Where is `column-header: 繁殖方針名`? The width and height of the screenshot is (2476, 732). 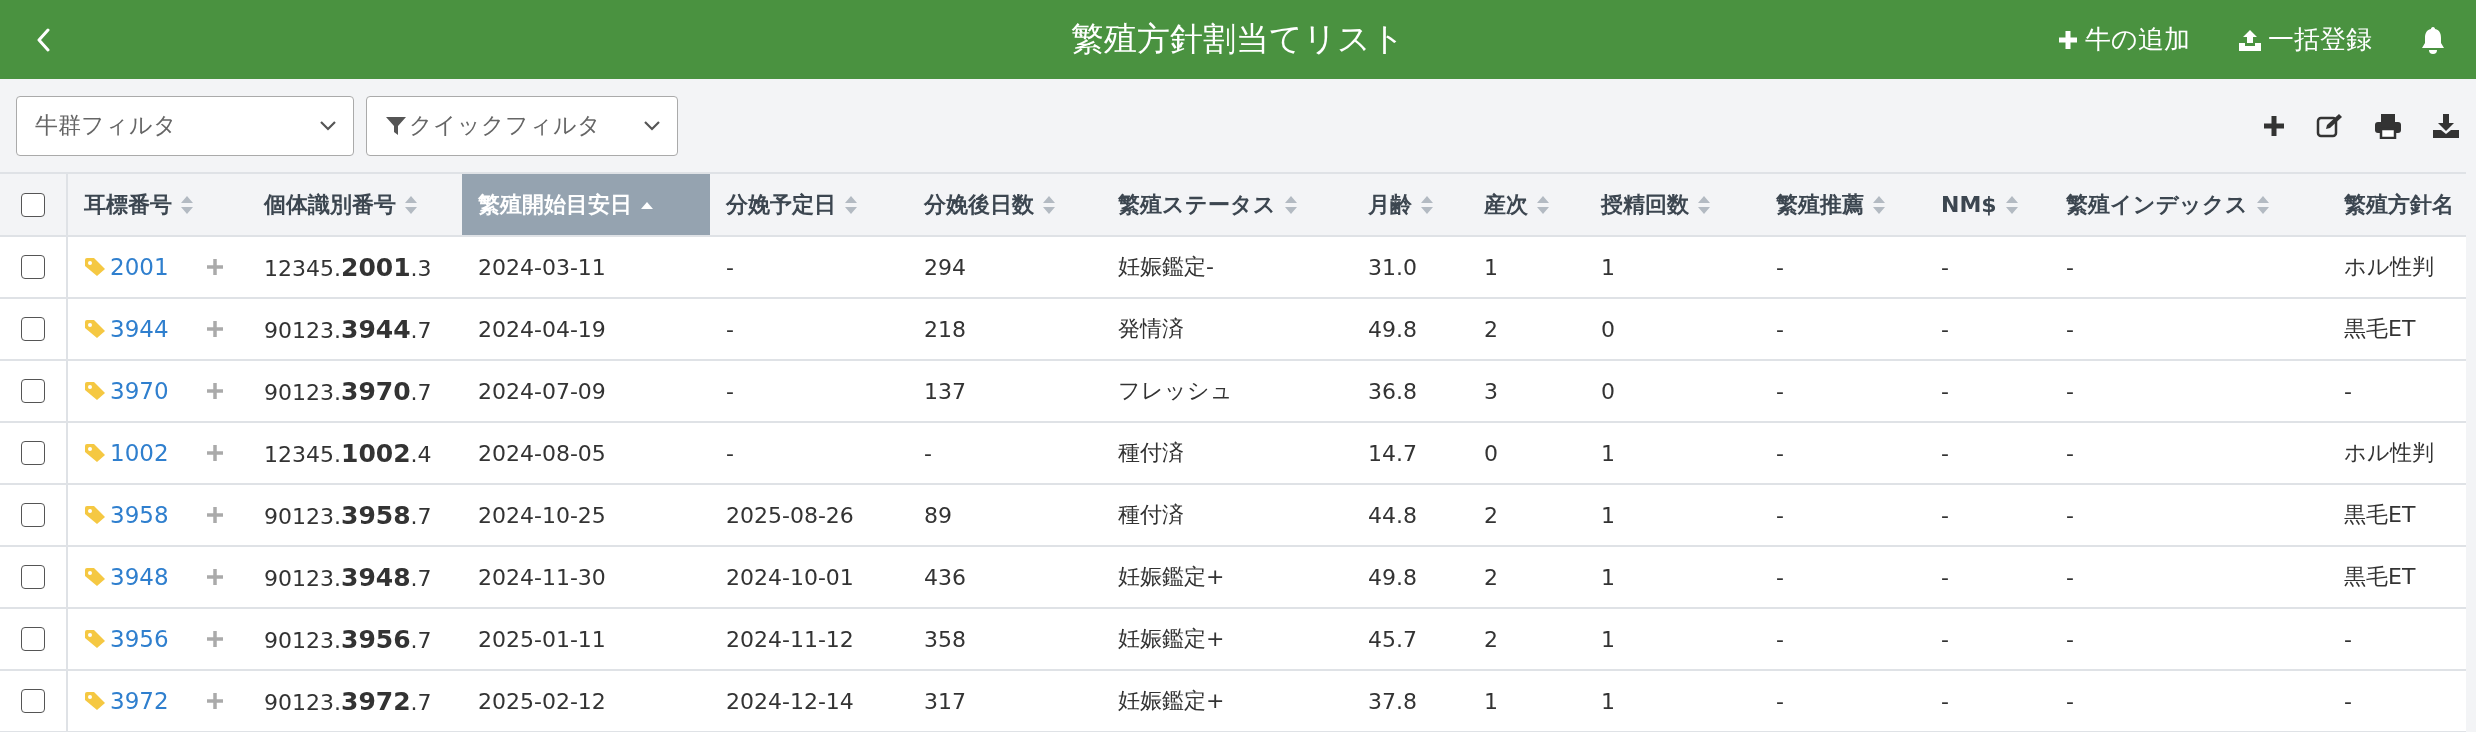 column-header: 繁殖方針名 is located at coordinates (2399, 204).